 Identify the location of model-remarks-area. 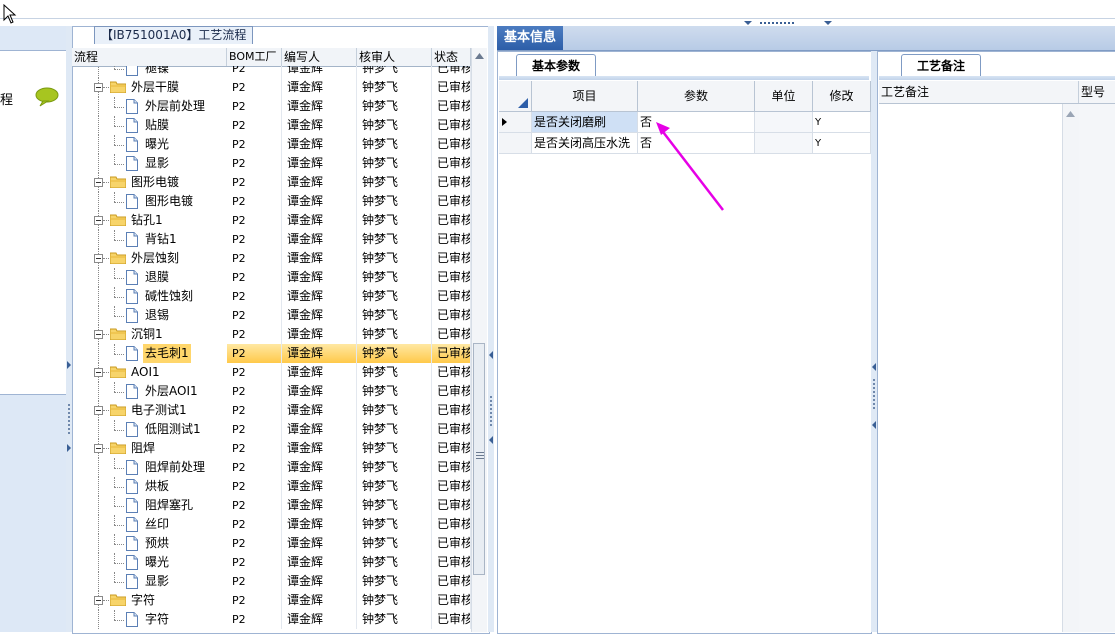
(1097, 368).